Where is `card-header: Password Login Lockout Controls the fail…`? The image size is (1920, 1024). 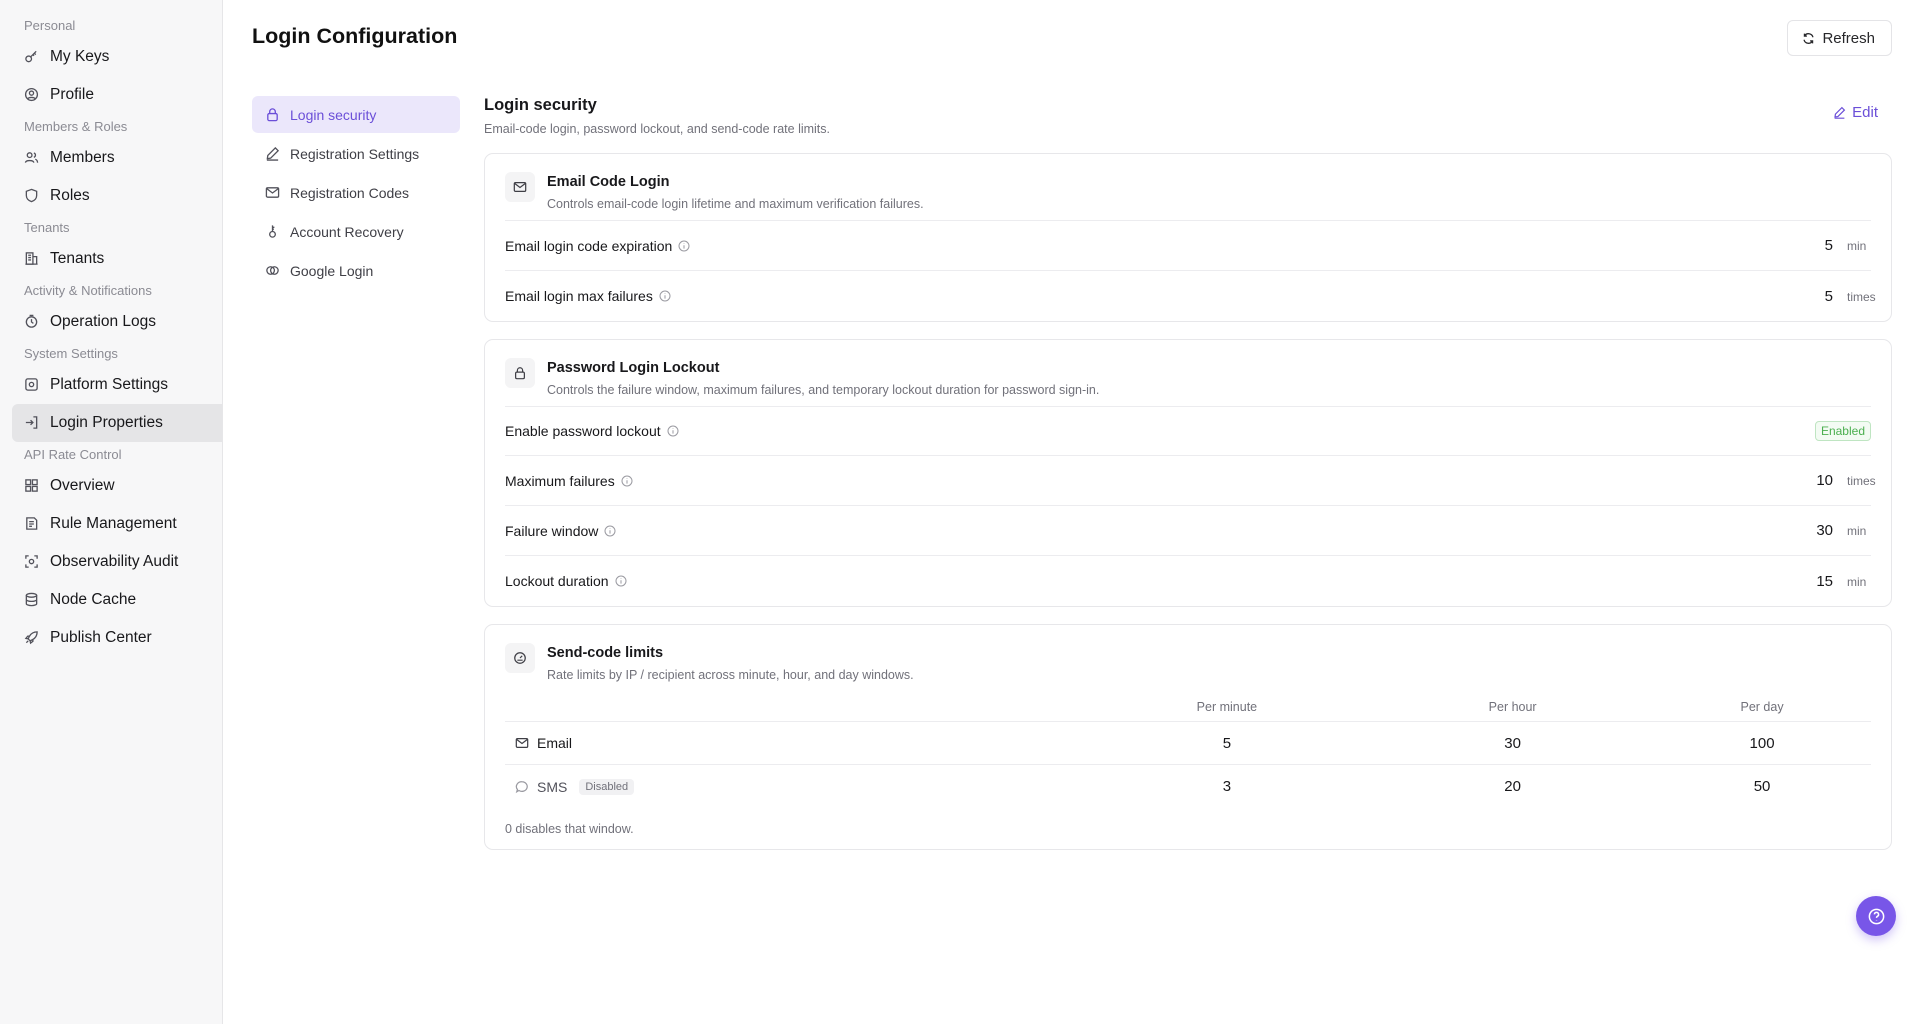 card-header: Password Login Lockout Controls the fail… is located at coordinates (1188, 373).